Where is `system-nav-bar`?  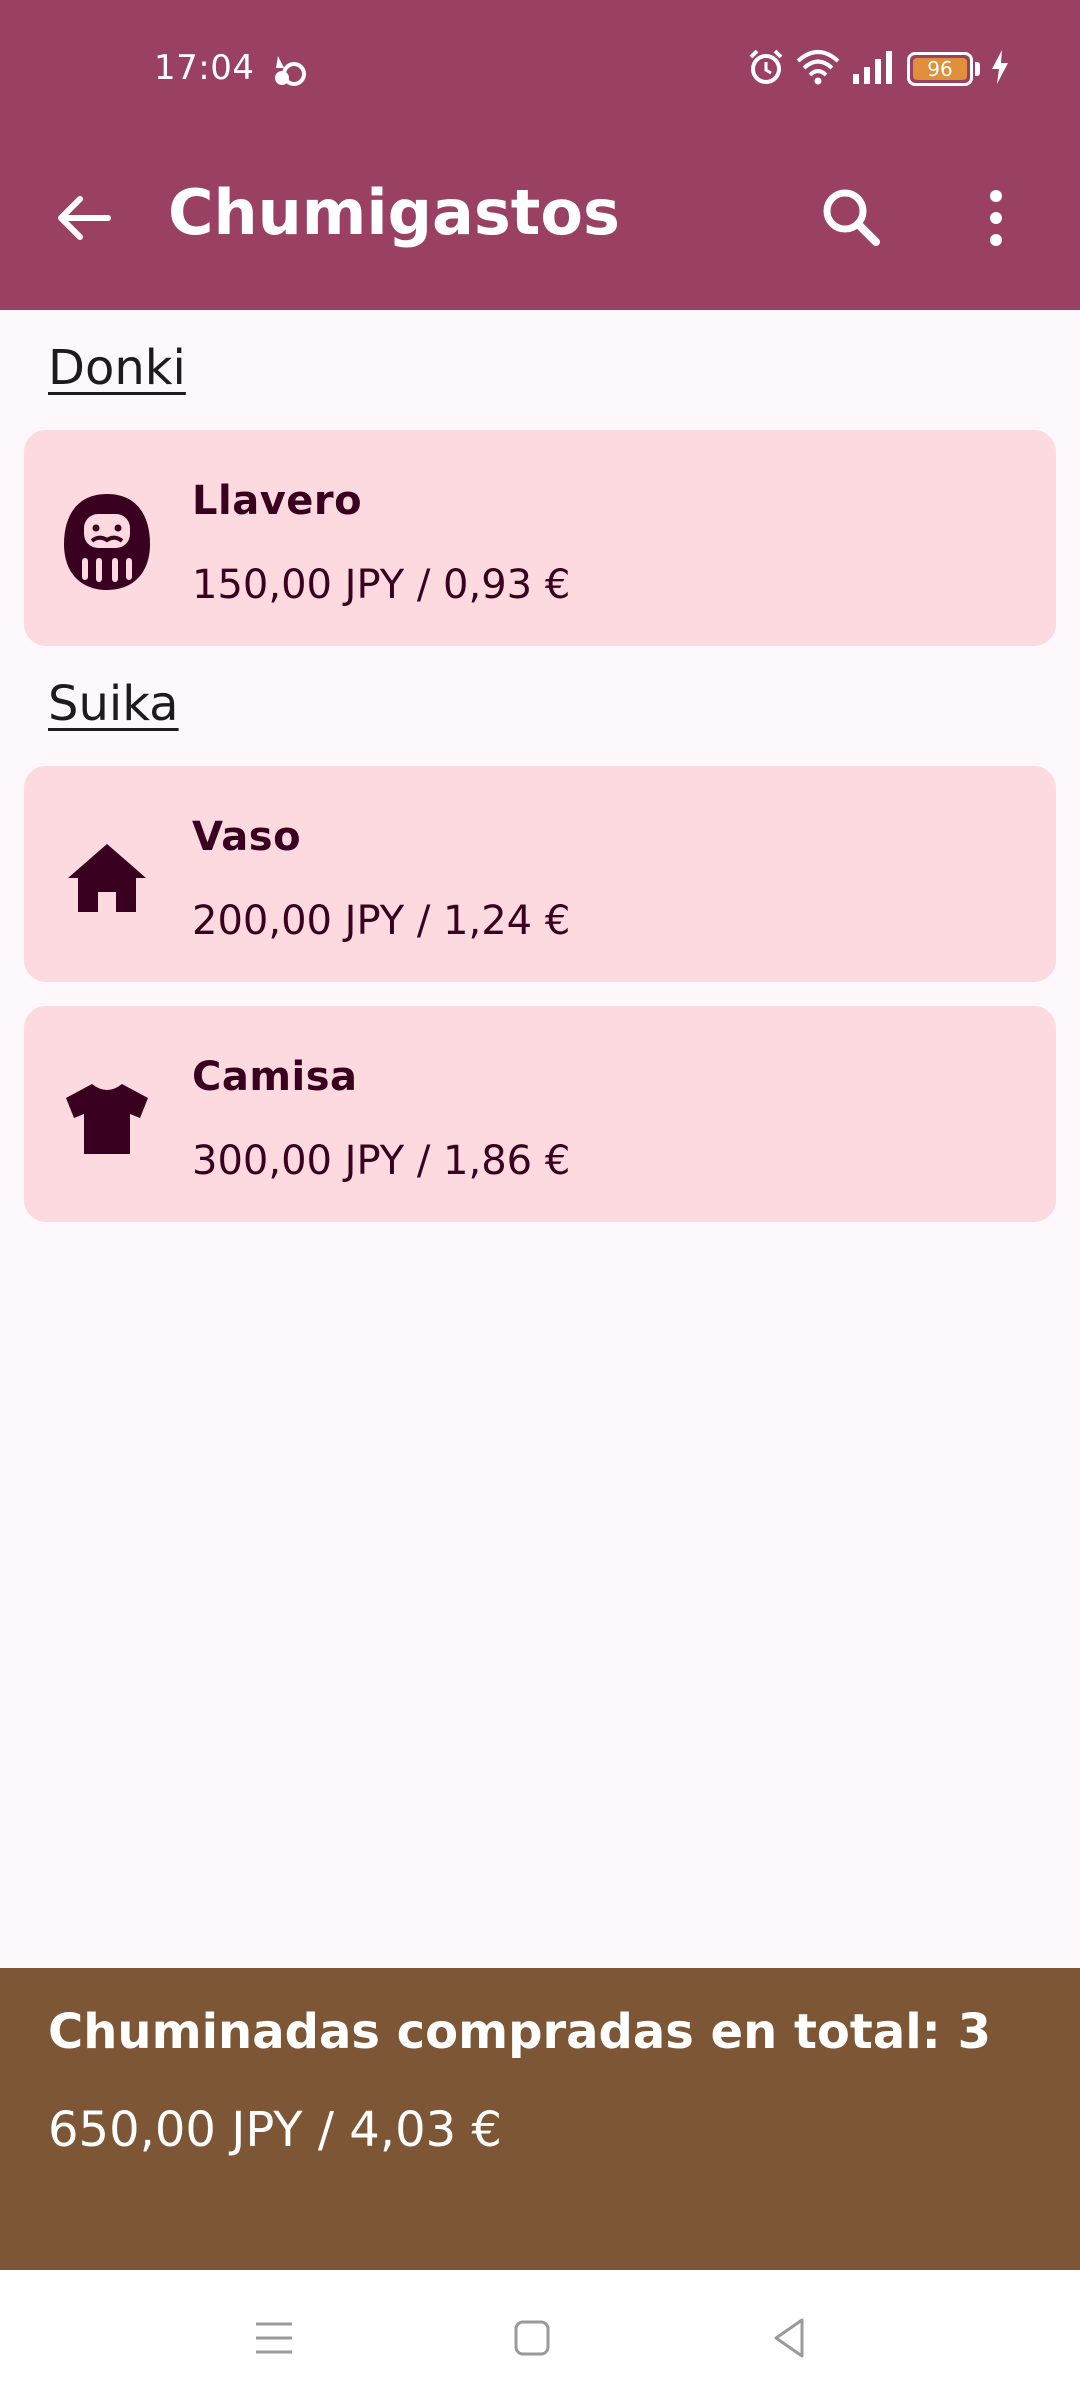
system-nav-bar is located at coordinates (540, 2335).